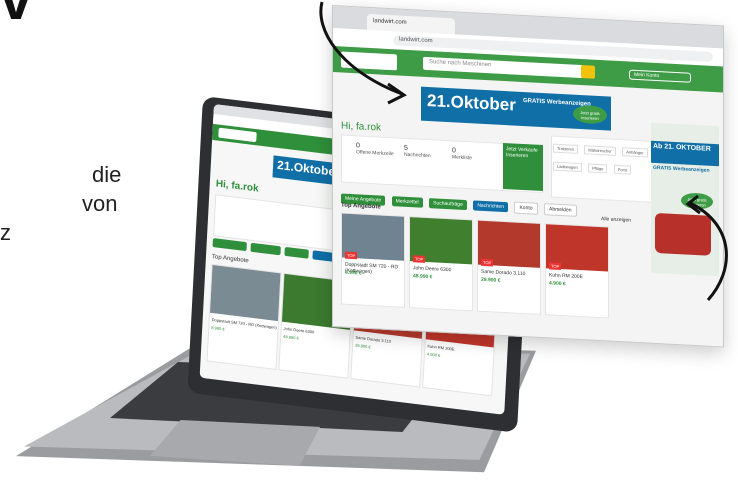 The width and height of the screenshot is (738, 503). Describe the element at coordinates (361, 48) in the screenshot. I see `arrow-top` at that location.